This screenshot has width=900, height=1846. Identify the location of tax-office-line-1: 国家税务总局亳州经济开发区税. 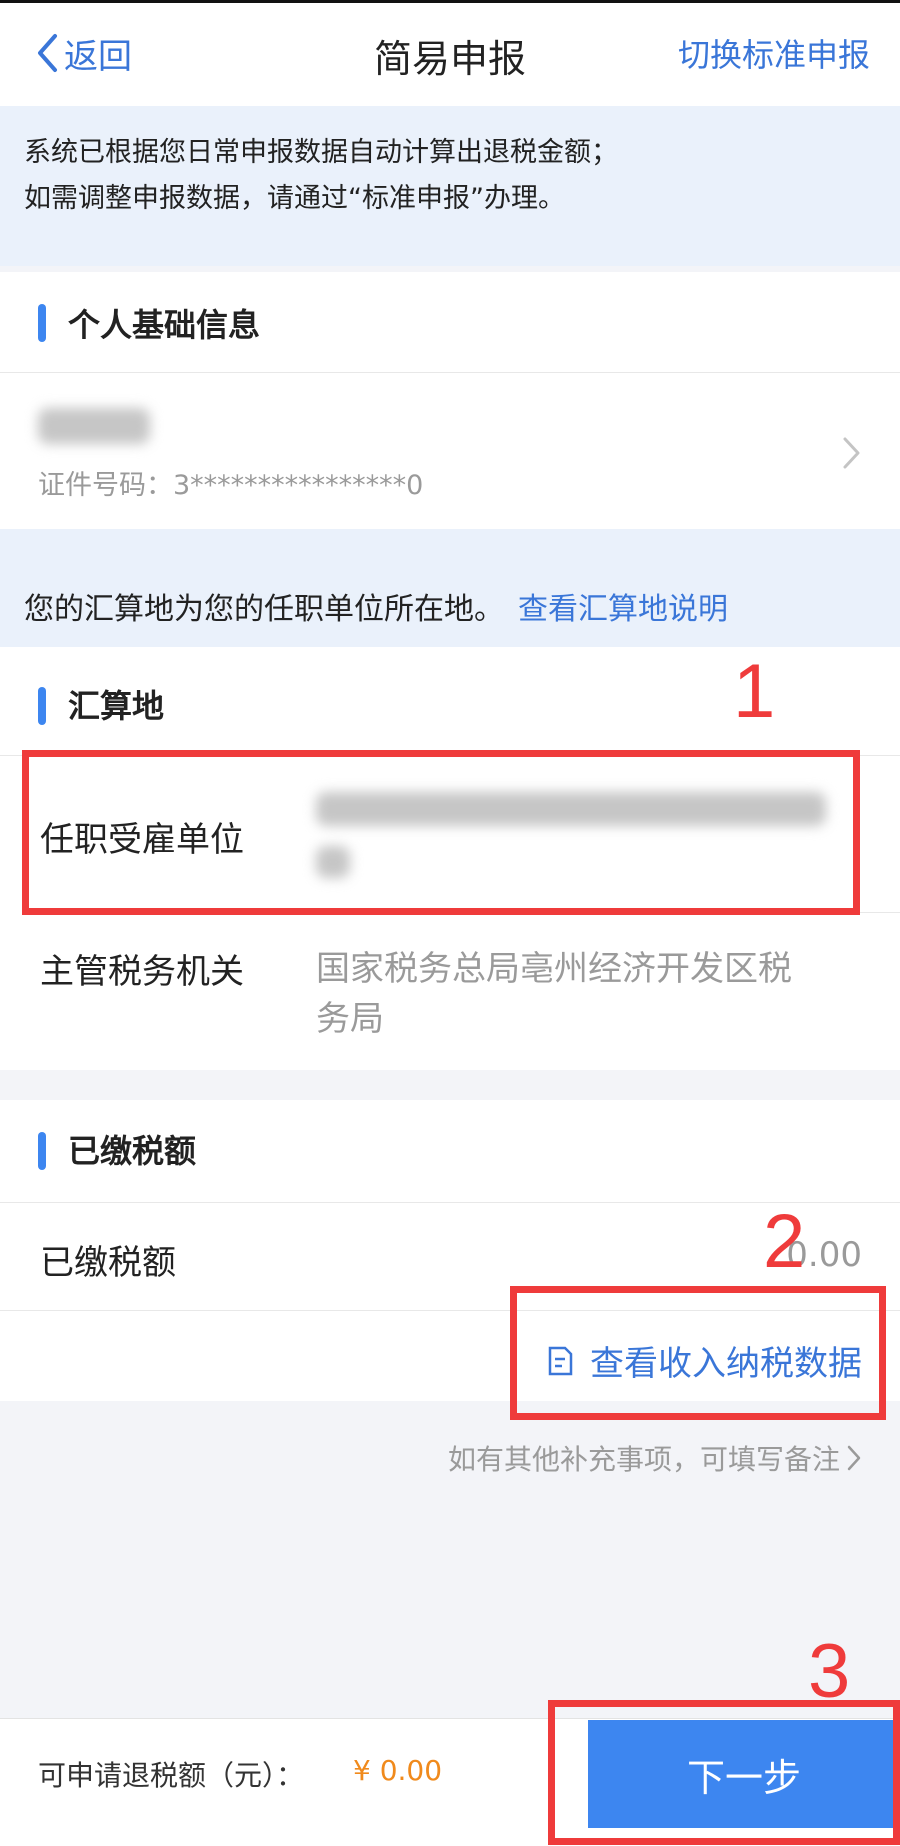
(554, 969).